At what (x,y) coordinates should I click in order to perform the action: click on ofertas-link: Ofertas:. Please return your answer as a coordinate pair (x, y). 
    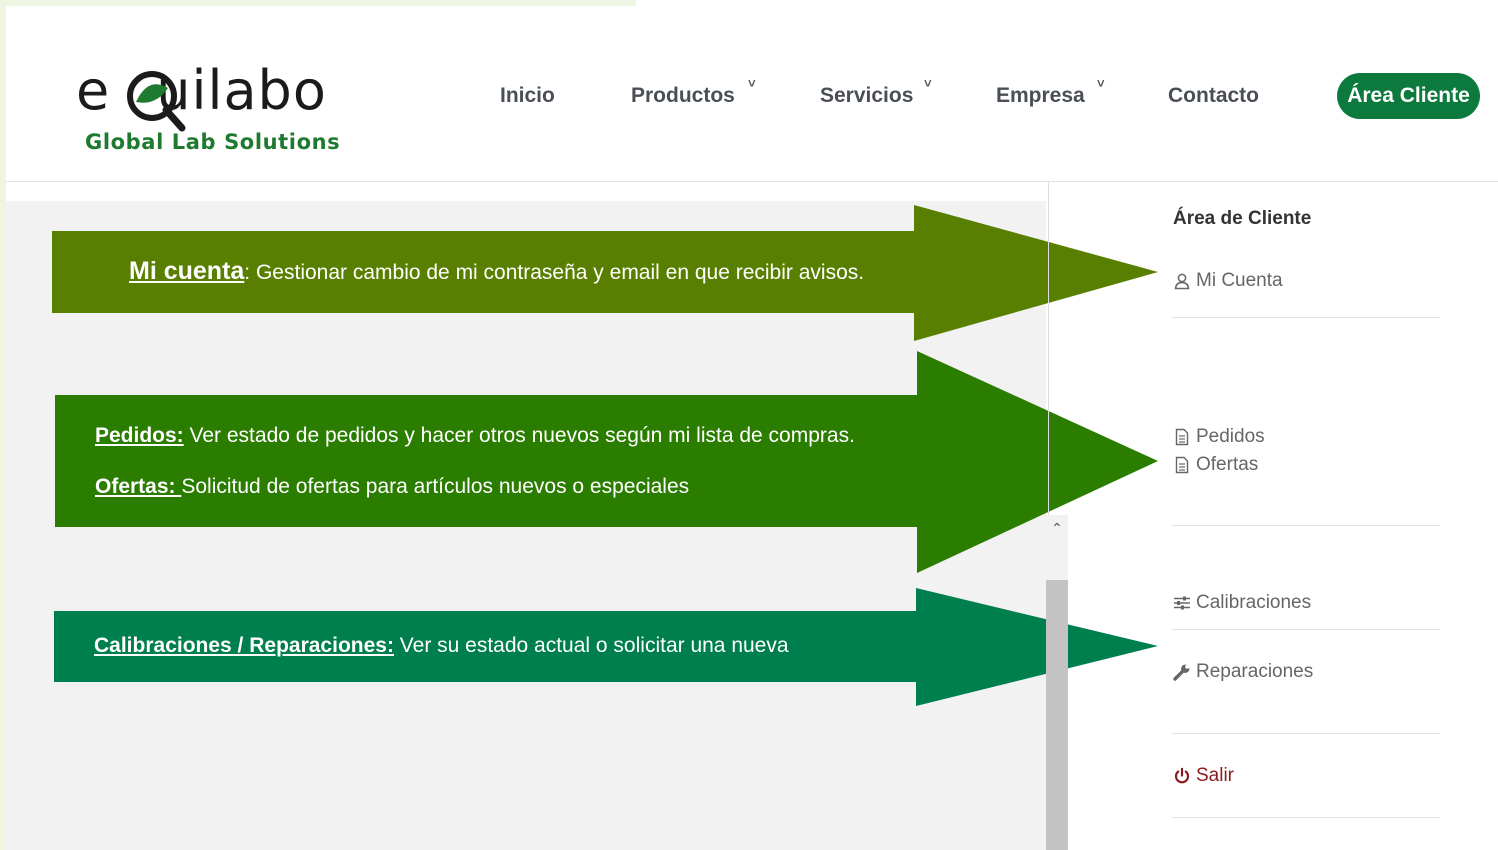
    Looking at the image, I should click on (138, 486).